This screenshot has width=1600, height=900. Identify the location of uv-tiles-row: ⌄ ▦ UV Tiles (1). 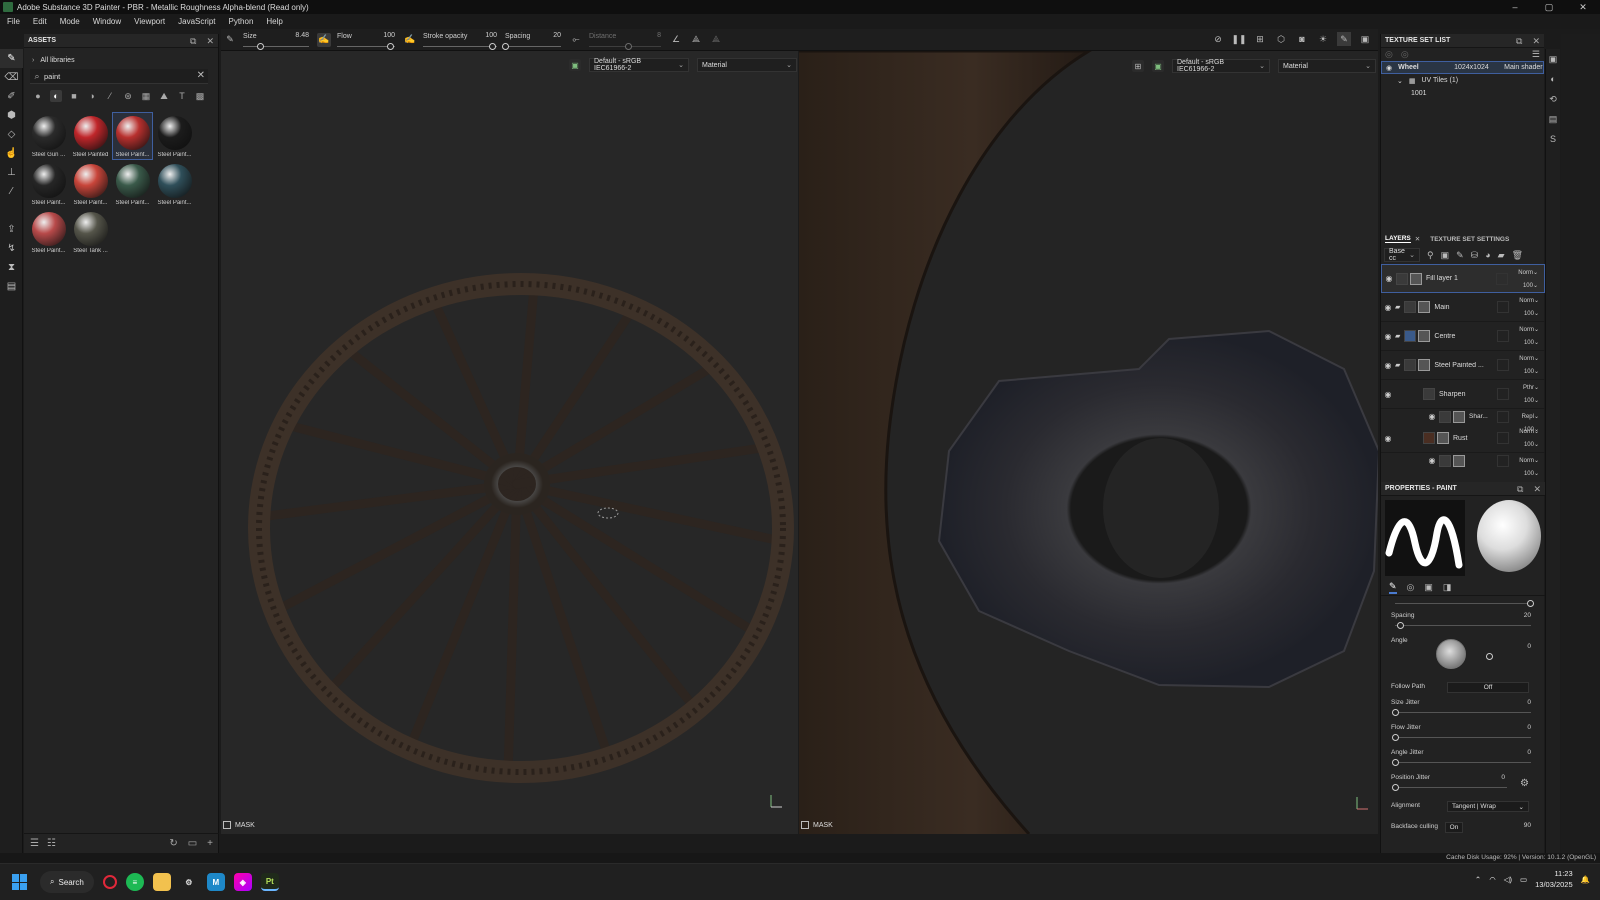
(1462, 80).